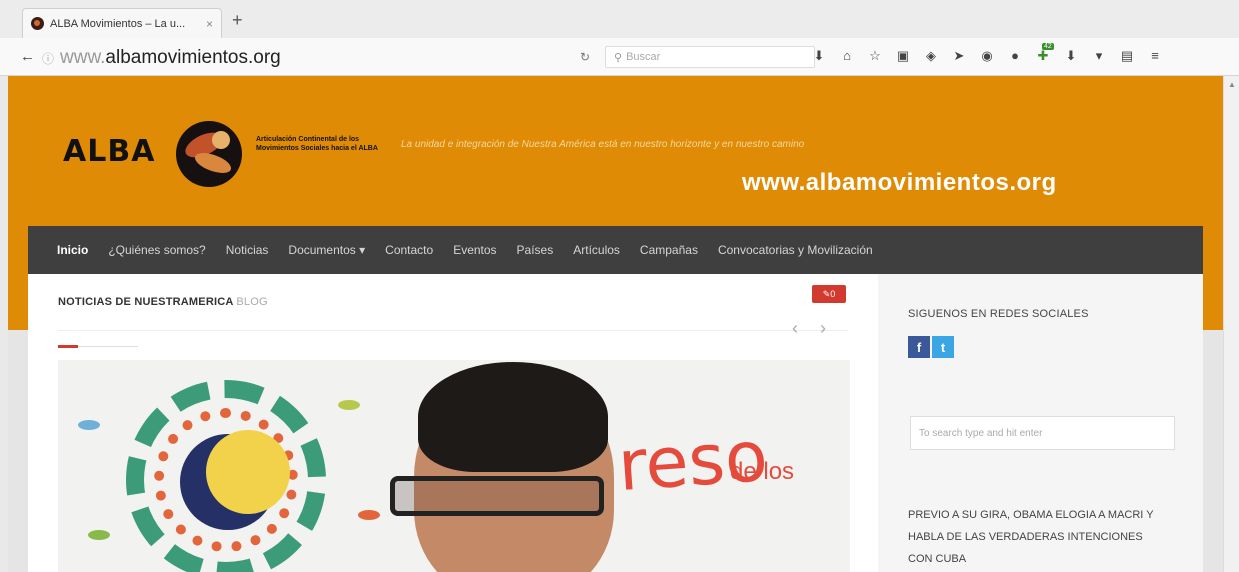 Image resolution: width=1239 pixels, height=572 pixels. What do you see at coordinates (823, 328) in the screenshot?
I see `next-arrow-icon: ›` at bounding box center [823, 328].